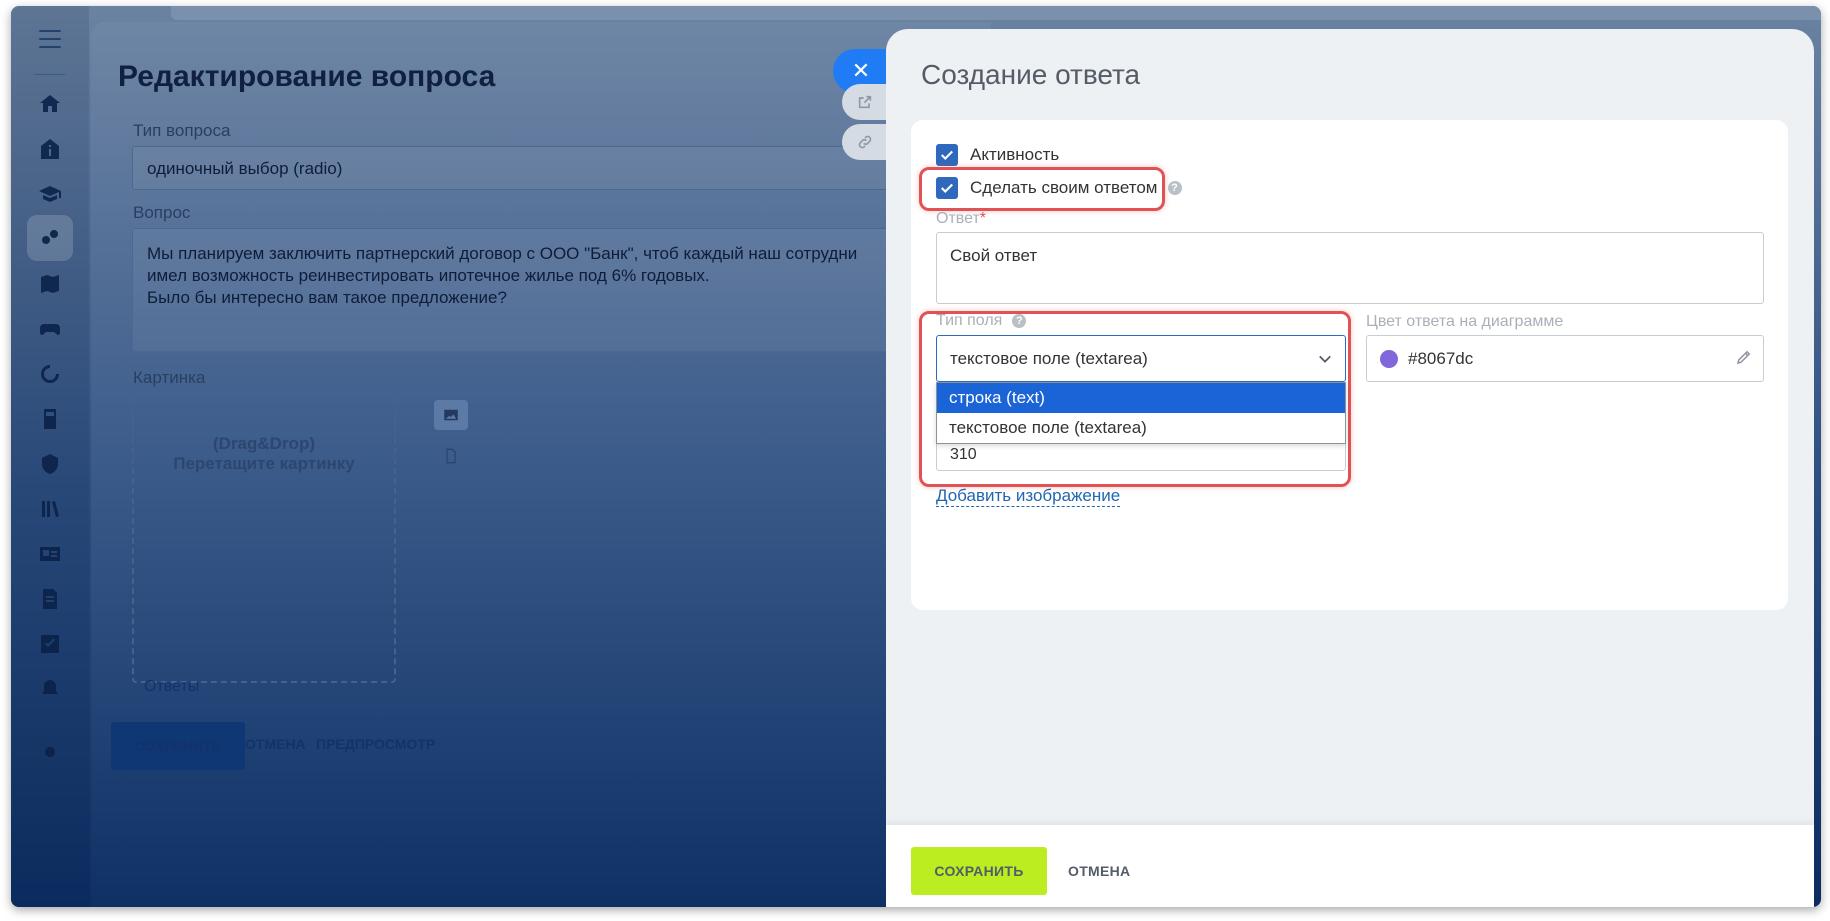 The height and width of the screenshot is (921, 1830). I want to click on slider-footer: СОХРАНИТЬ ОТМЕНА, so click(1350, 866).